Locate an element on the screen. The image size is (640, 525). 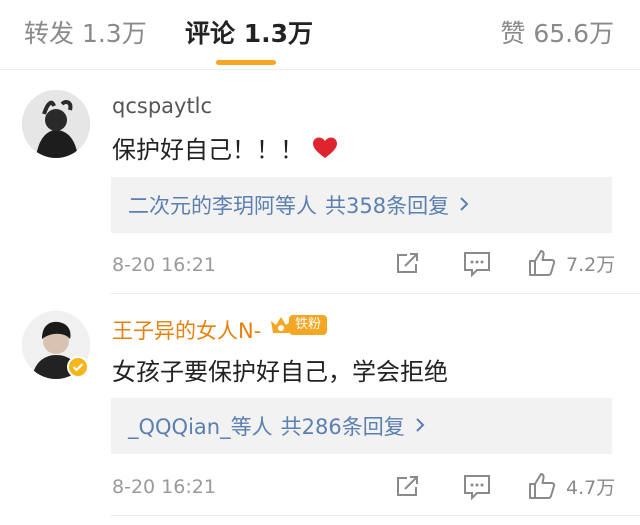
like-button: 4.7万 is located at coordinates (571, 486).